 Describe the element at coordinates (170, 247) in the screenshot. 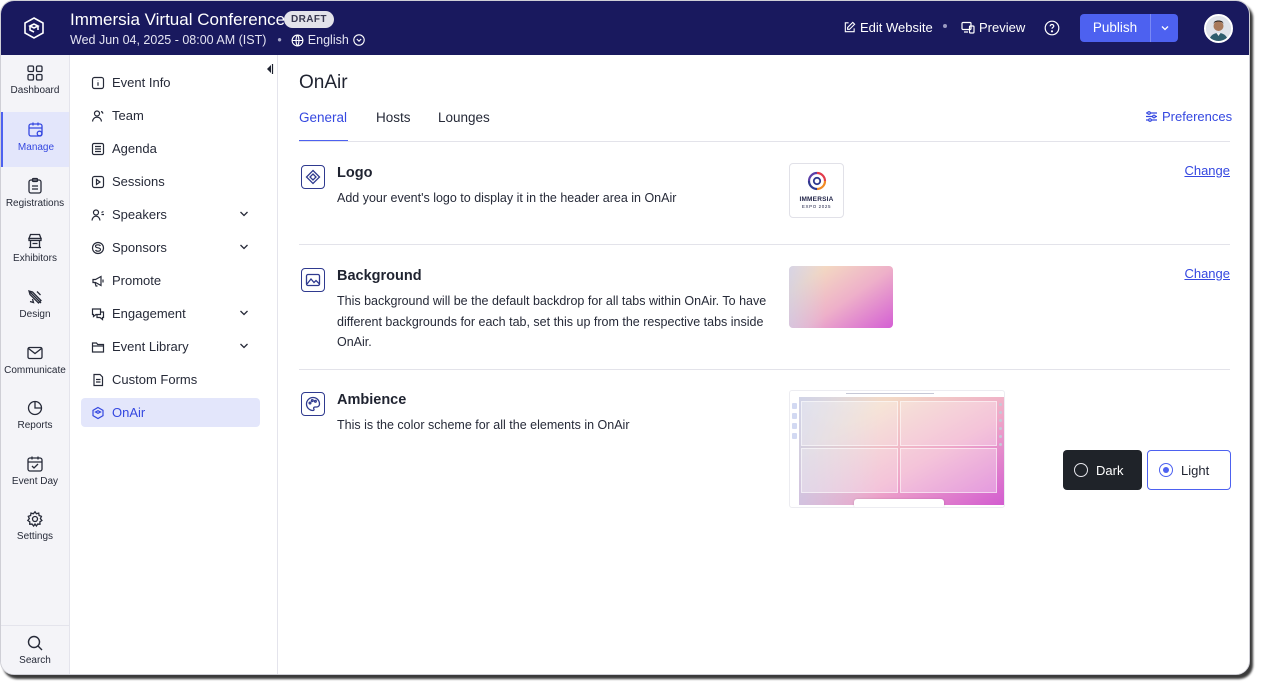

I see `nav-item-sponsors: Sponsors` at that location.